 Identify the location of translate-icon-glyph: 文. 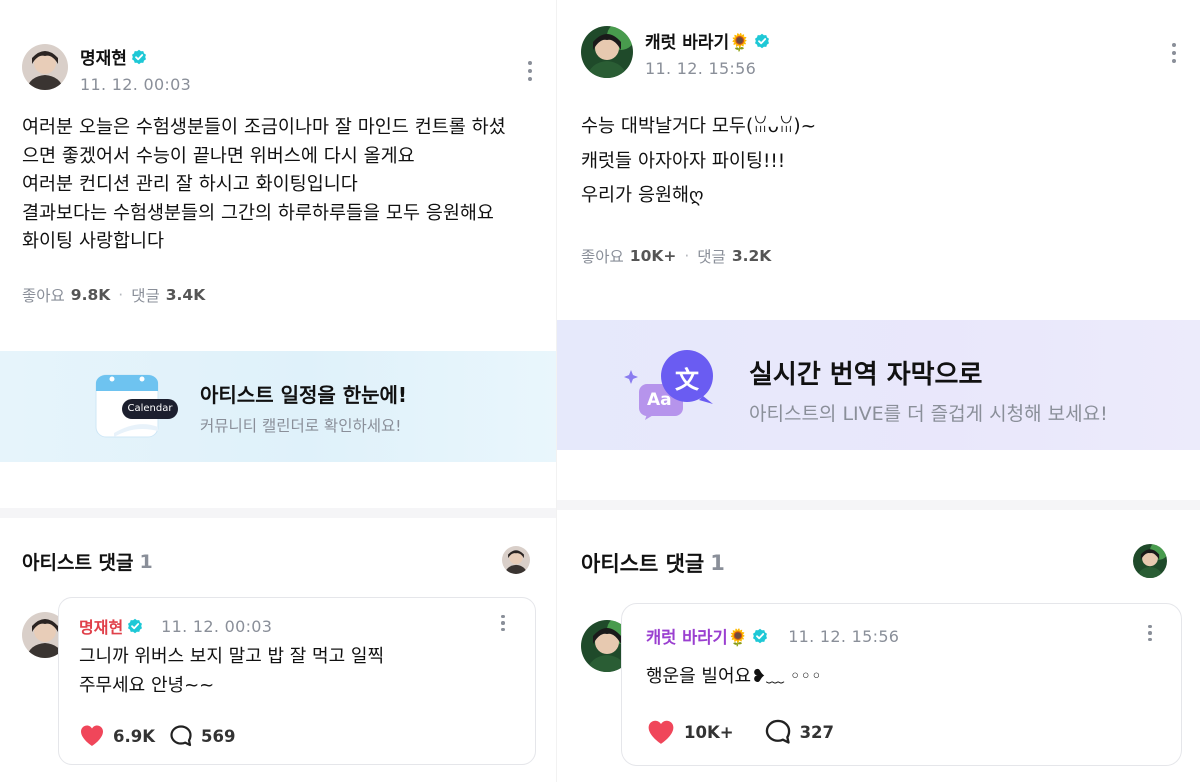
(687, 380).